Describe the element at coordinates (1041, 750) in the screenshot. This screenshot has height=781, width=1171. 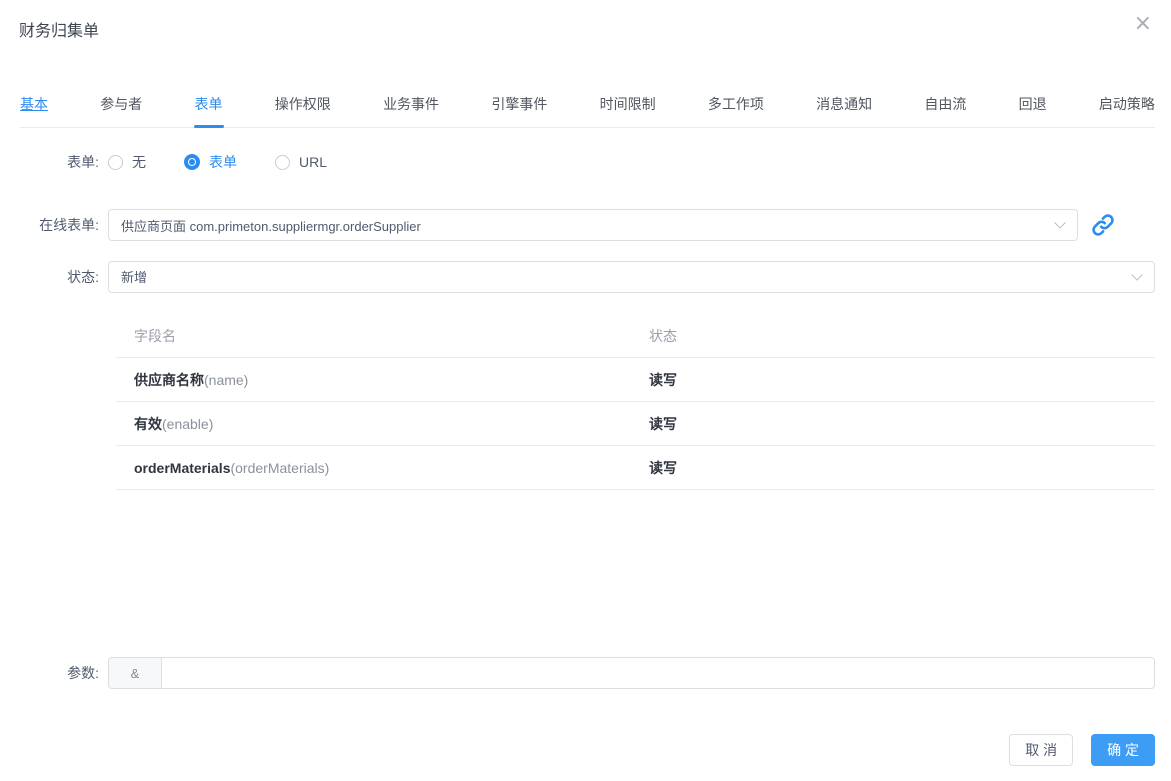
I see `cancel-button: 取 消` at that location.